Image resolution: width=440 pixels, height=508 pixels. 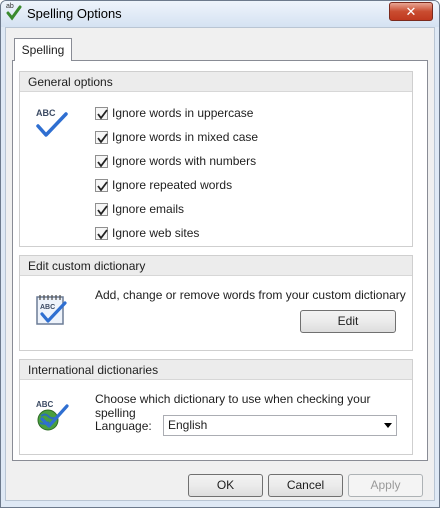 I want to click on option-ignore-uppercase: Ignore words in uppercase, so click(x=176, y=113).